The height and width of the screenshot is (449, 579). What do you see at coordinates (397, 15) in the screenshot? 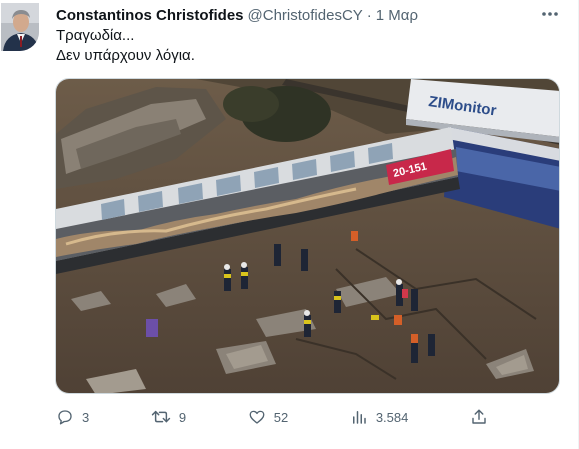
I see `tweet-date: 1 Μαρ` at bounding box center [397, 15].